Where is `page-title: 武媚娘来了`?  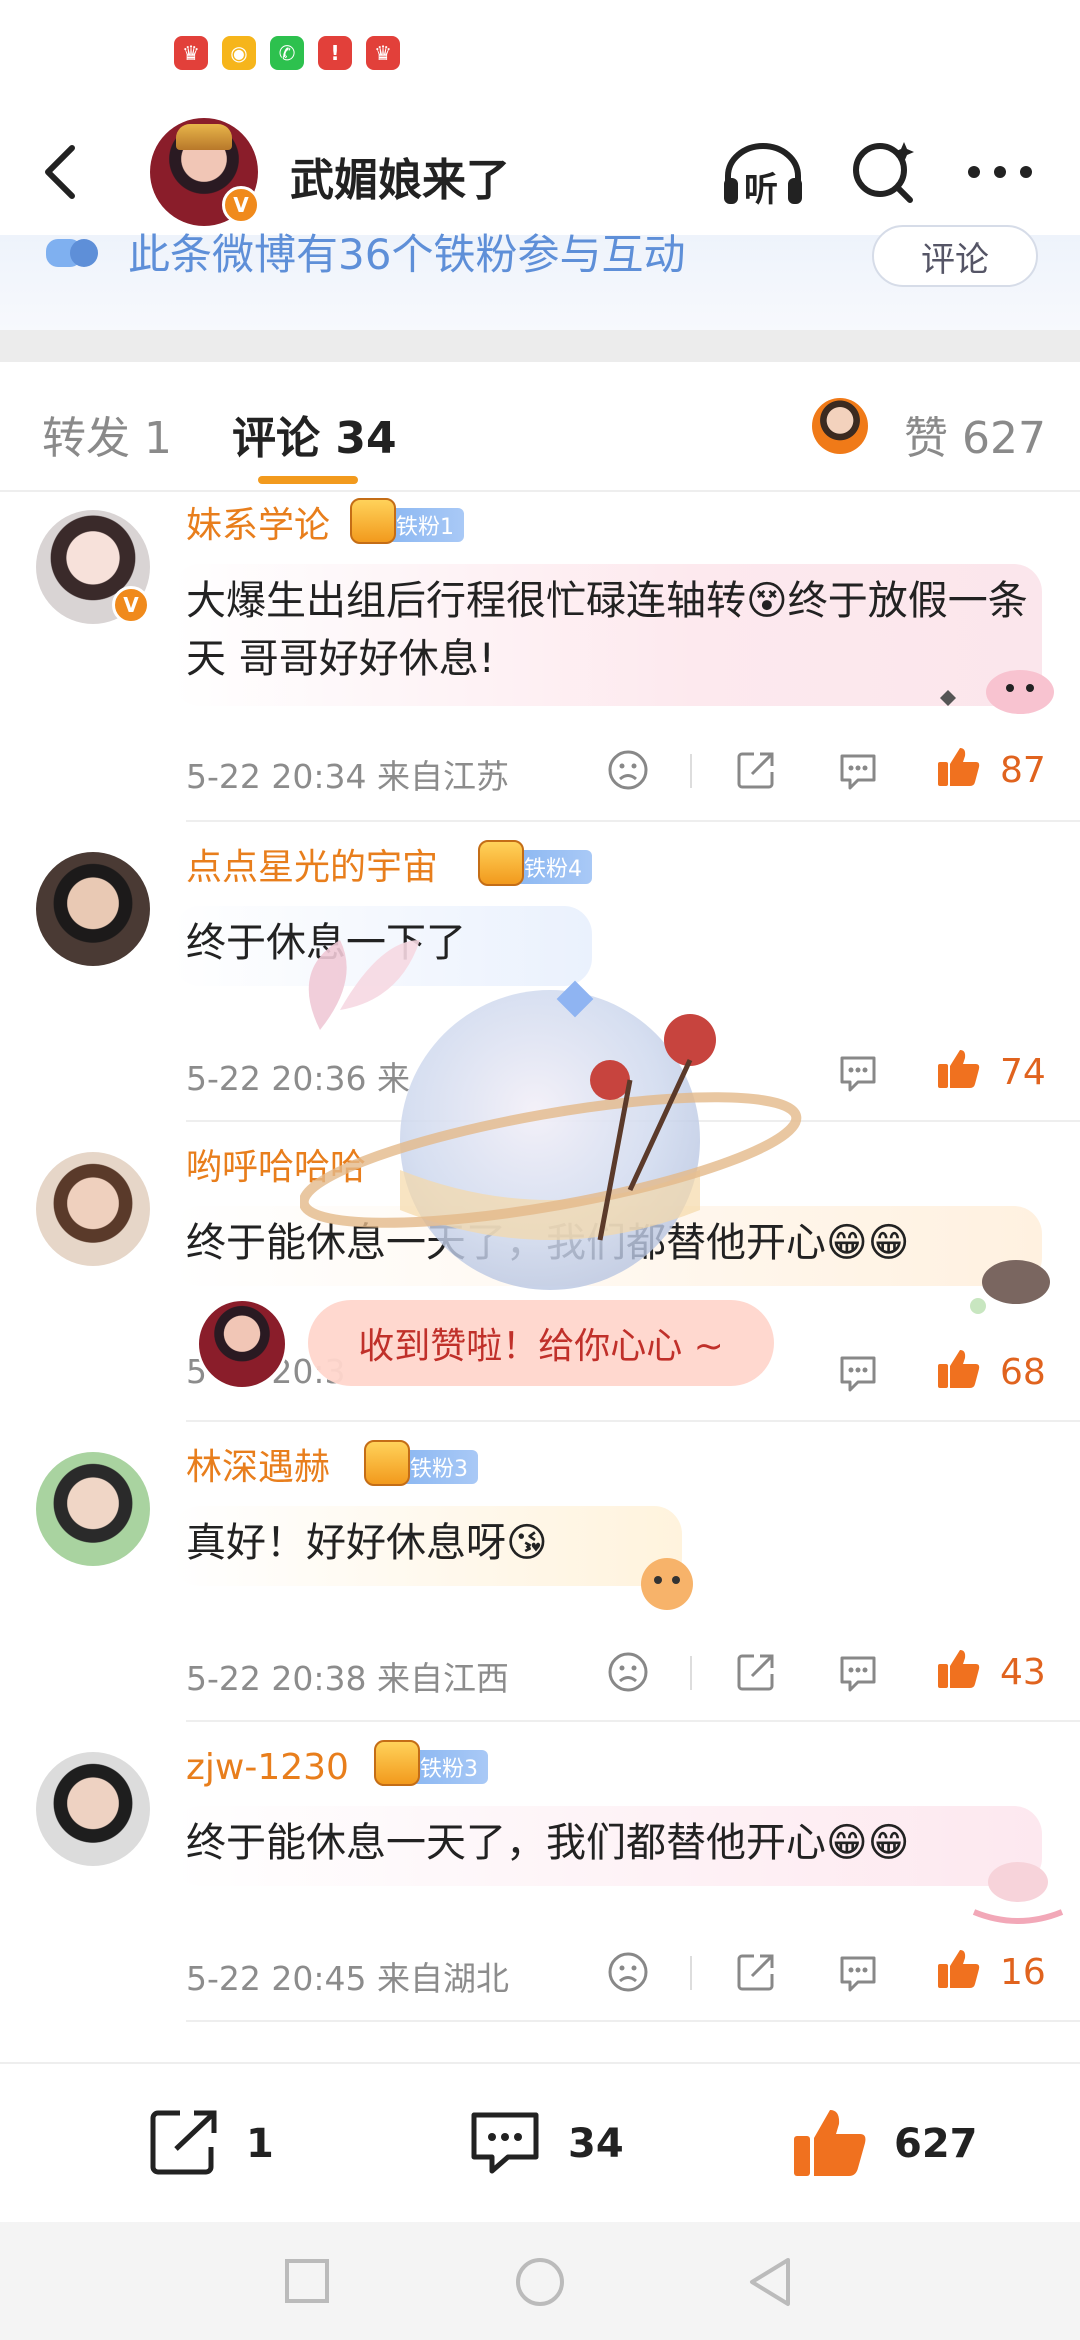 page-title: 武媚娘来了 is located at coordinates (400, 176).